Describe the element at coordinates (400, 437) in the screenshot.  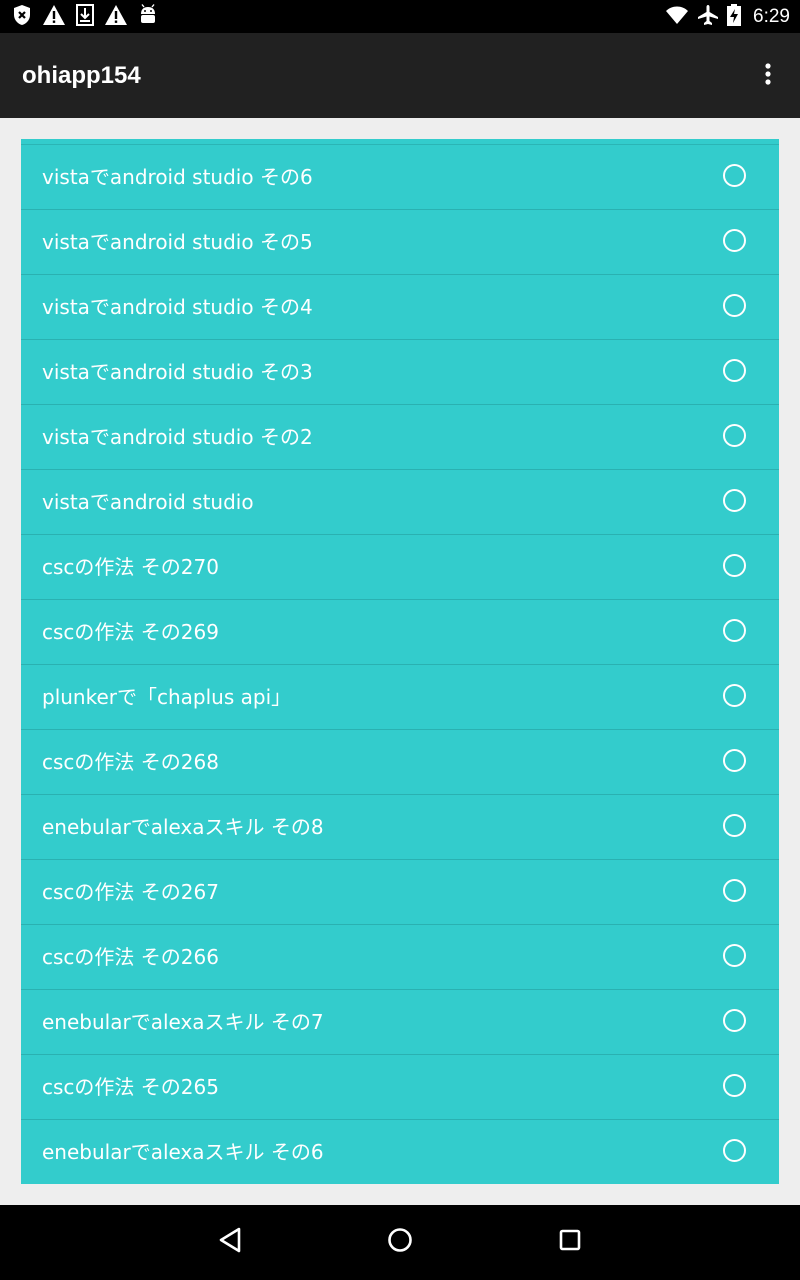
I see `list-item: vistaでandroid studio その2` at that location.